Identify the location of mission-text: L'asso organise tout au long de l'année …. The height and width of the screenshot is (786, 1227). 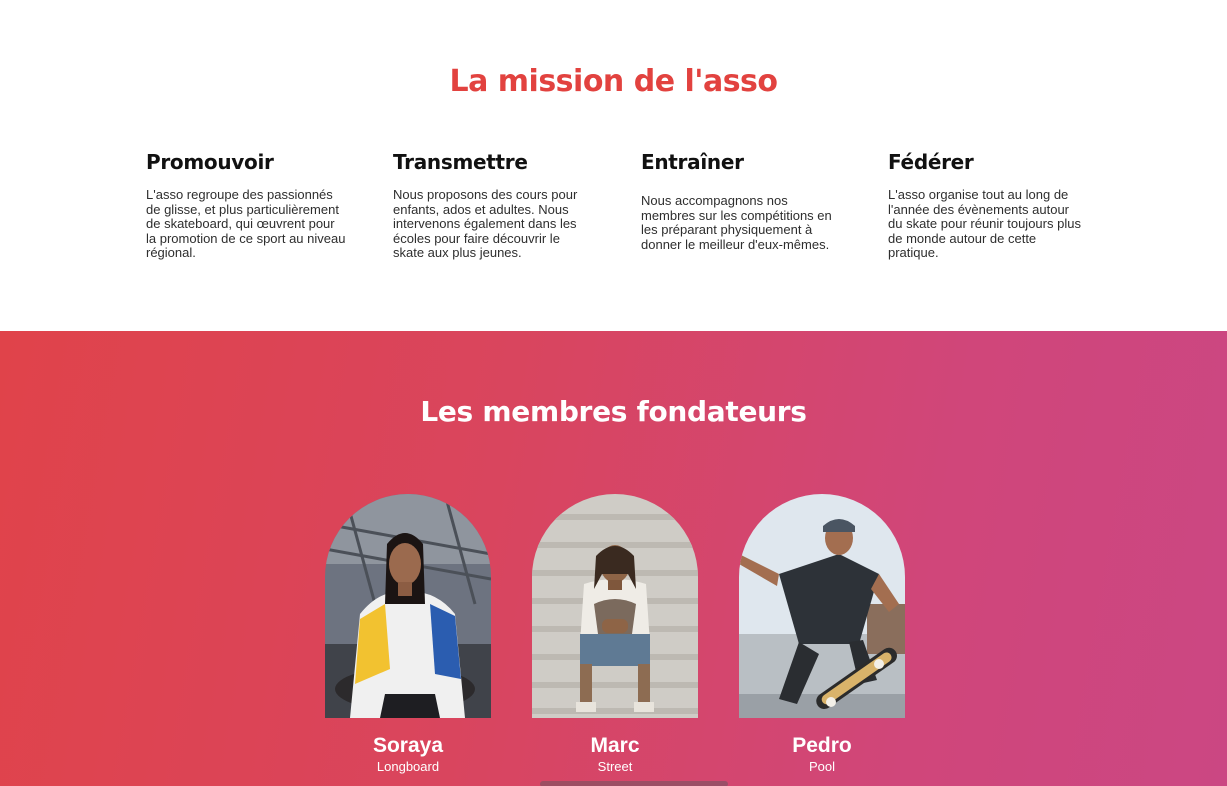
(984, 224).